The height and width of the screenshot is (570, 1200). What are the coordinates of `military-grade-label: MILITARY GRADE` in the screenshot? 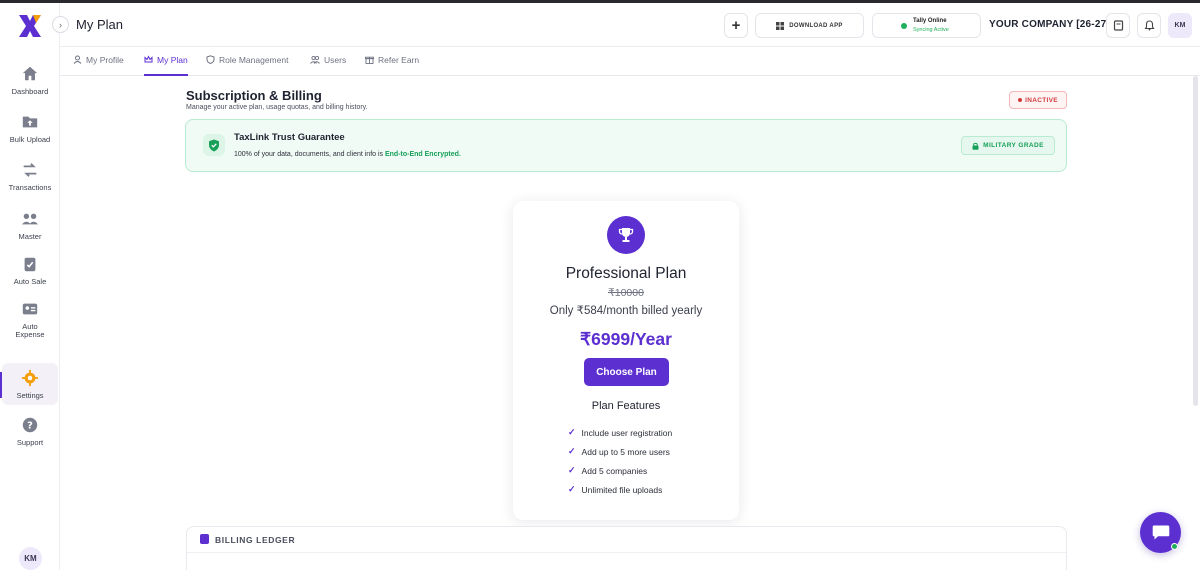 It's located at (1013, 145).